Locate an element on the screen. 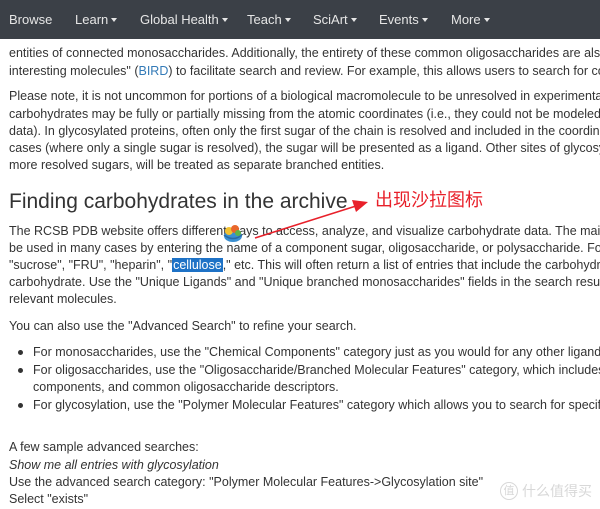 The height and width of the screenshot is (509, 600). section-heading: Finding carbohydrates in the archive is located at coordinates (178, 201).